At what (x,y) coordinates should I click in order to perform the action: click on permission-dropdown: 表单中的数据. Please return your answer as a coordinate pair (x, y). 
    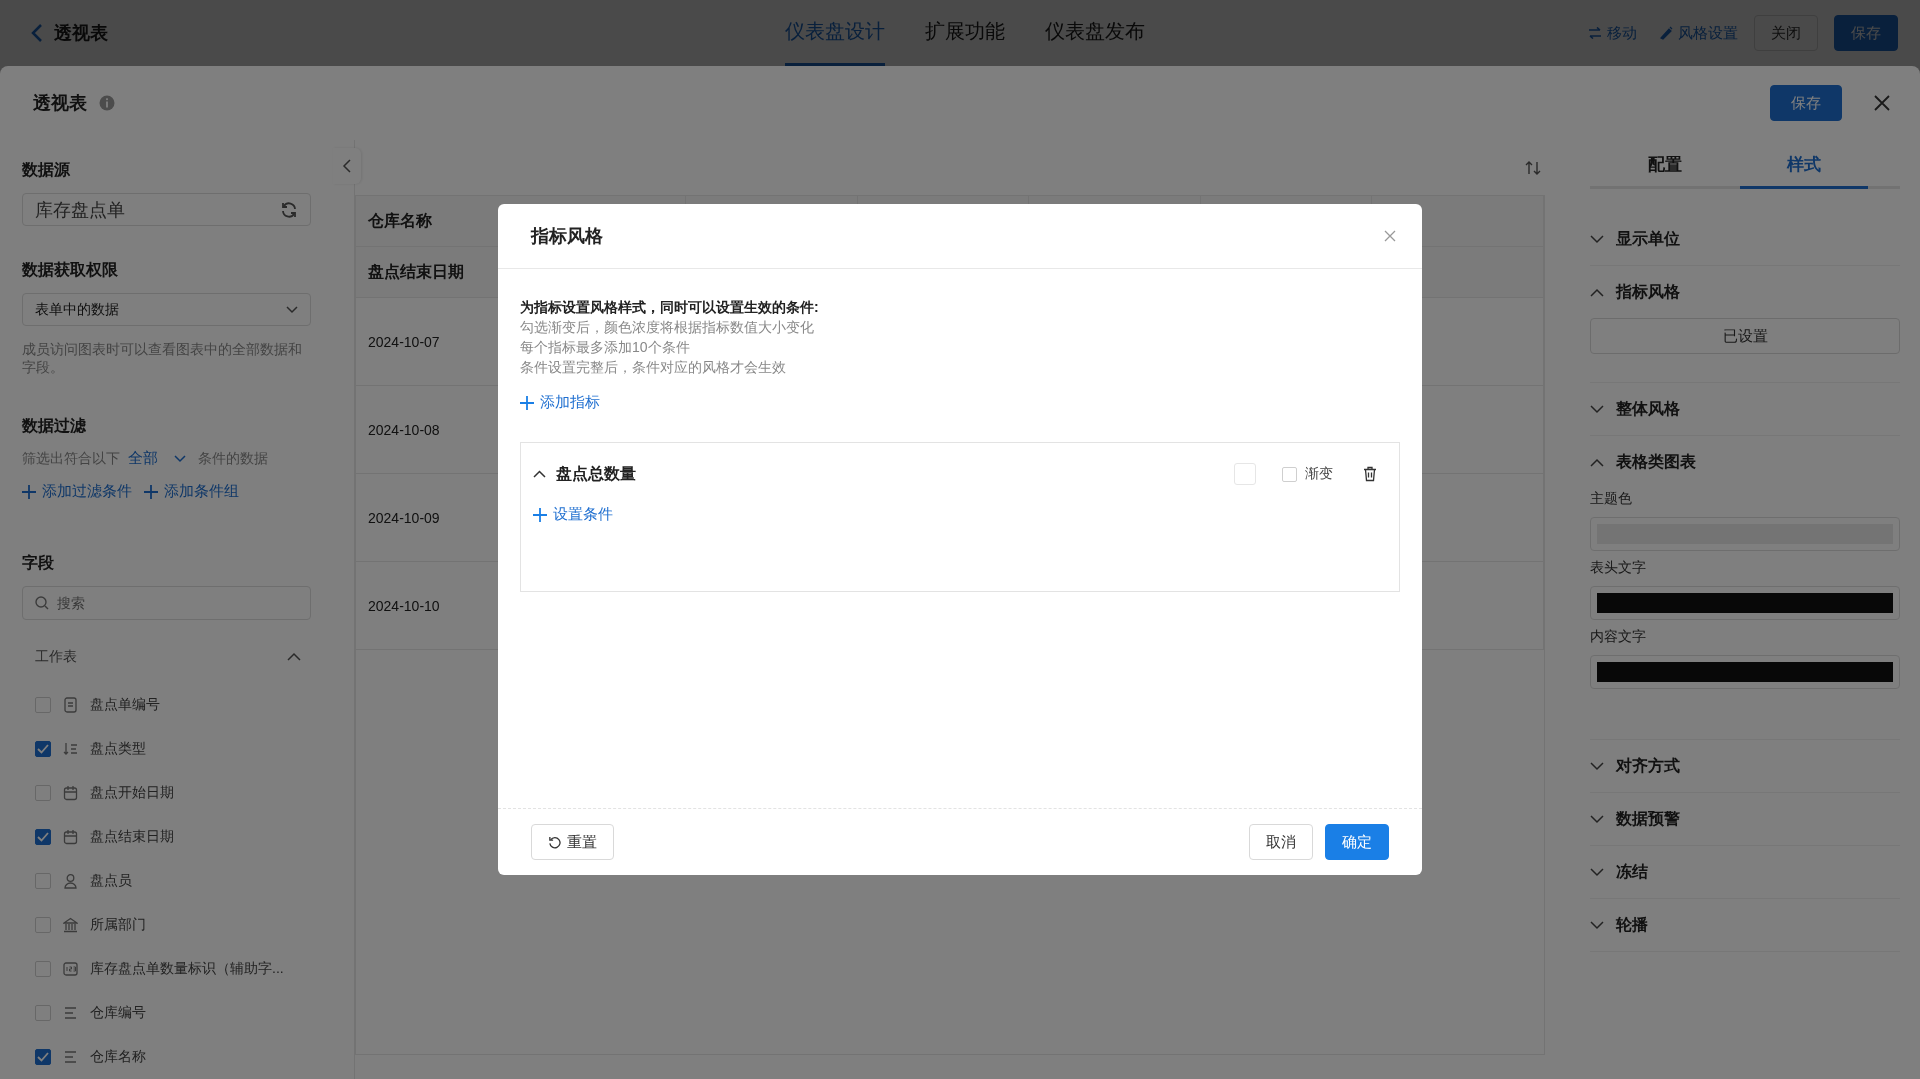
    Looking at the image, I should click on (166, 310).